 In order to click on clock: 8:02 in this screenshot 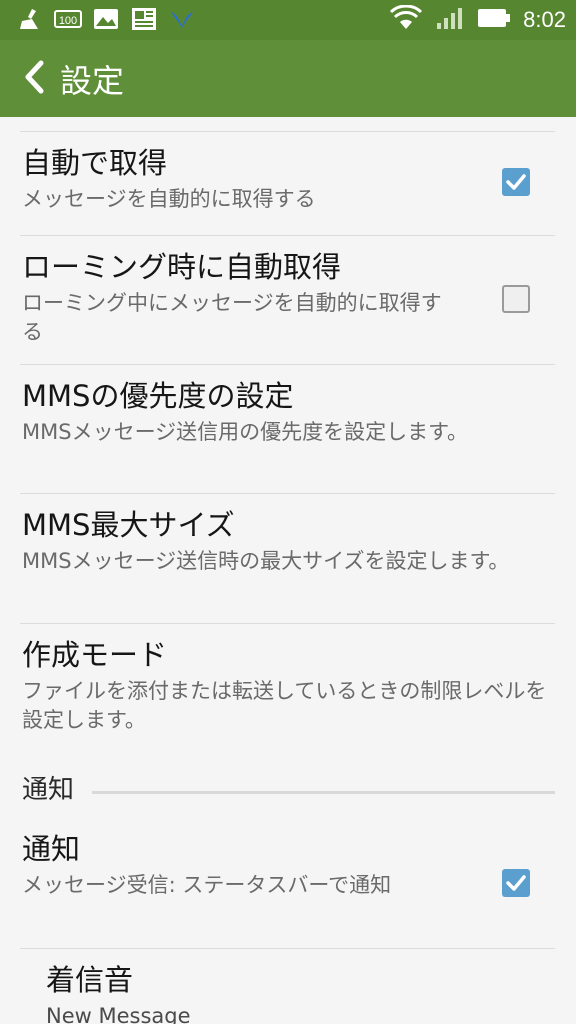, I will do `click(544, 19)`.